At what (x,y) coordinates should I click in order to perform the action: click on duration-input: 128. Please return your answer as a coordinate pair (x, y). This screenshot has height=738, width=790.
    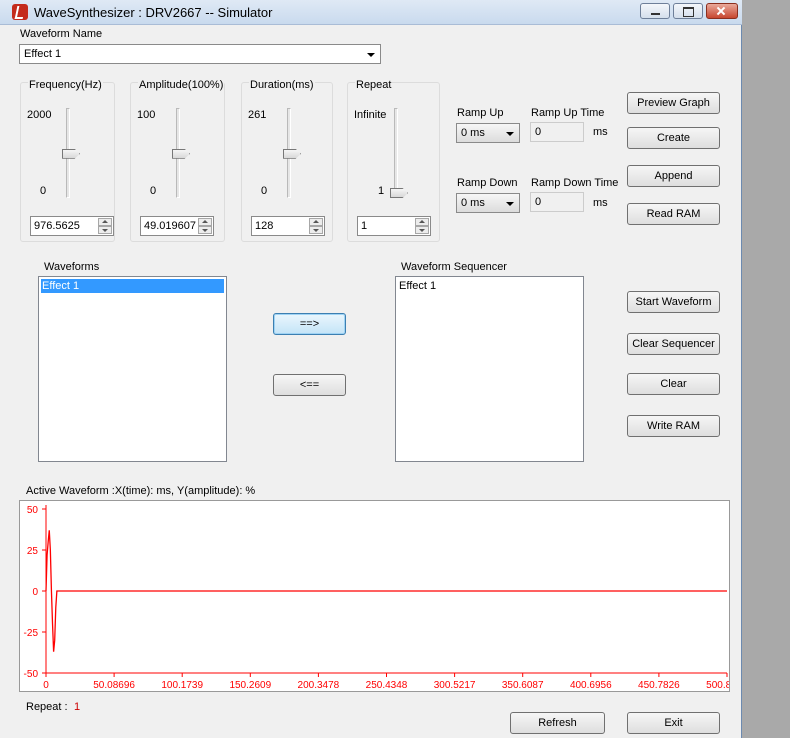
    Looking at the image, I should click on (288, 226).